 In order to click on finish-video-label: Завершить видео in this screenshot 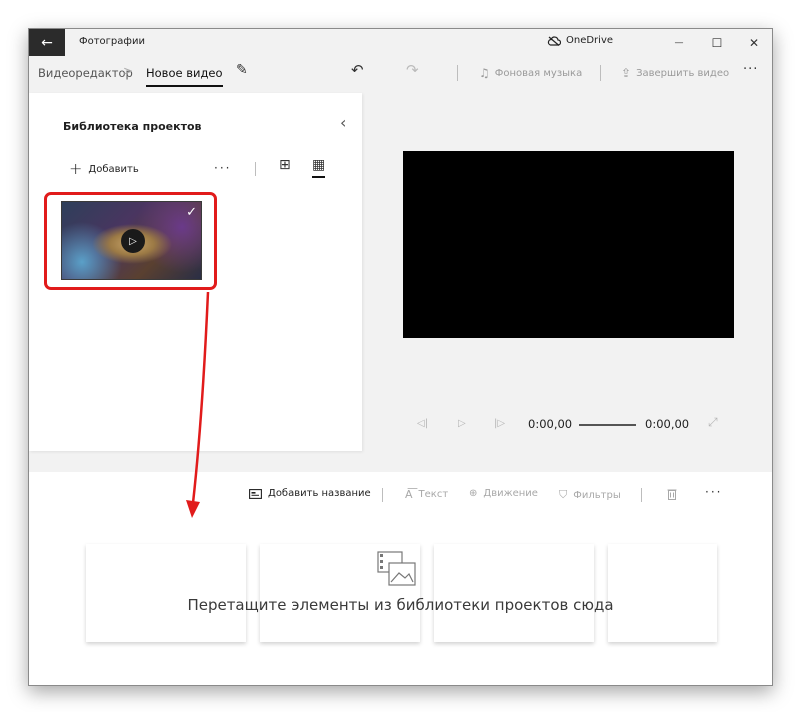, I will do `click(683, 73)`.